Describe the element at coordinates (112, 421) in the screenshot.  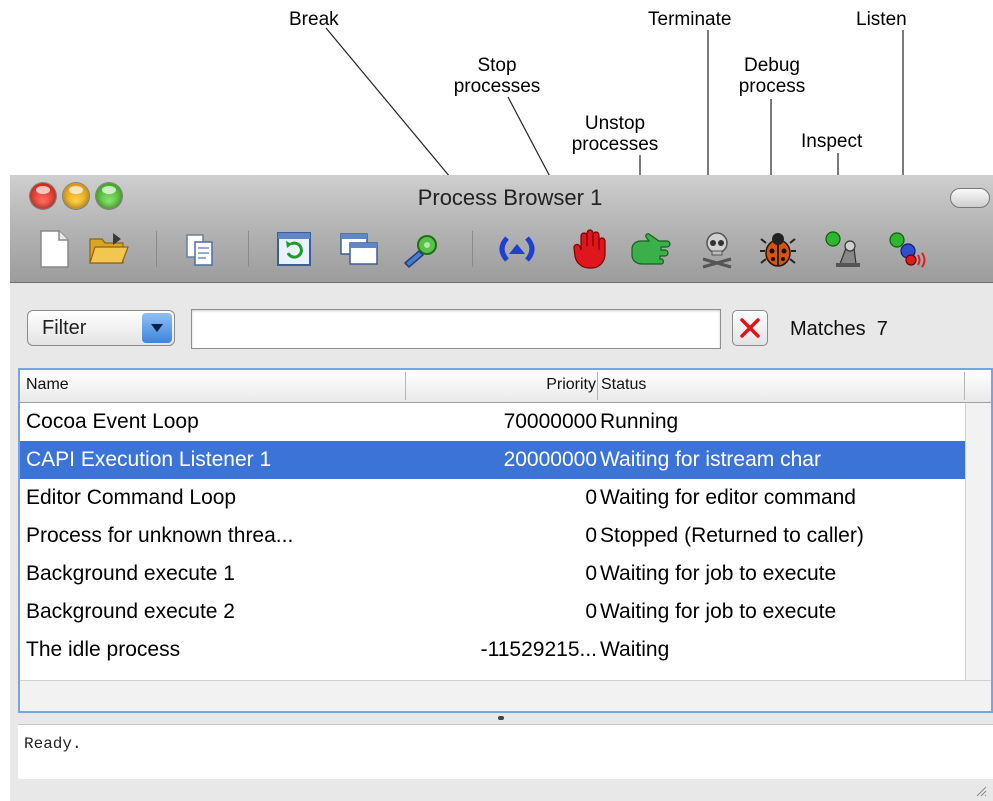
I see `cell-name: Cocoa Event Loop` at that location.